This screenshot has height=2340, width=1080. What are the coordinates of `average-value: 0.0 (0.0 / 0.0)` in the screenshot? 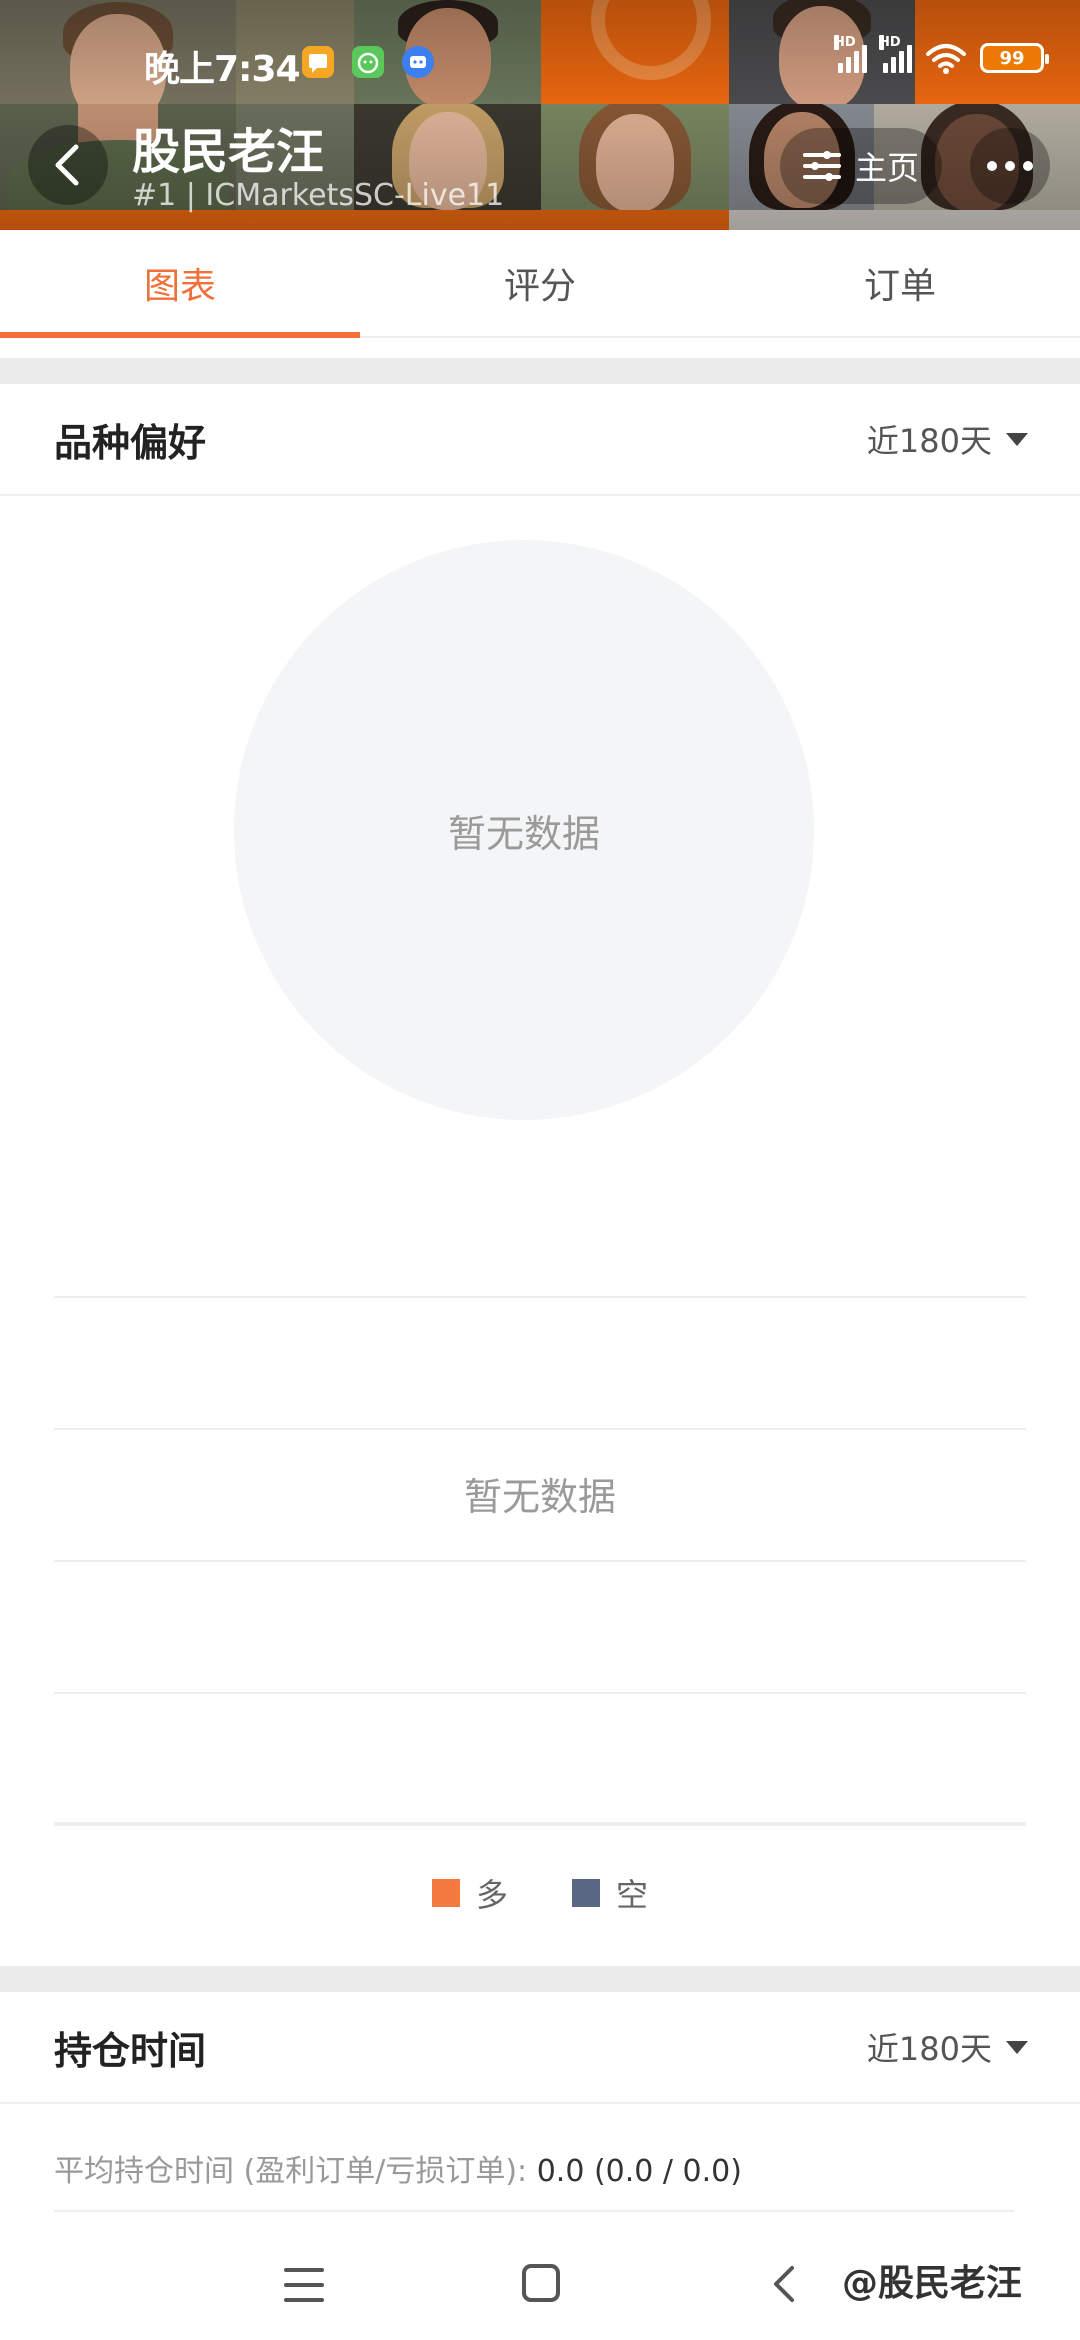 It's located at (639, 2171).